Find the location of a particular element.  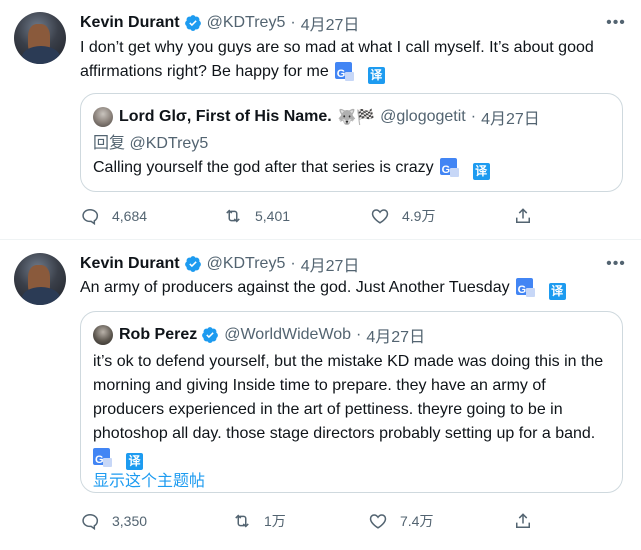

retweet-count: 5,401 is located at coordinates (273, 216).